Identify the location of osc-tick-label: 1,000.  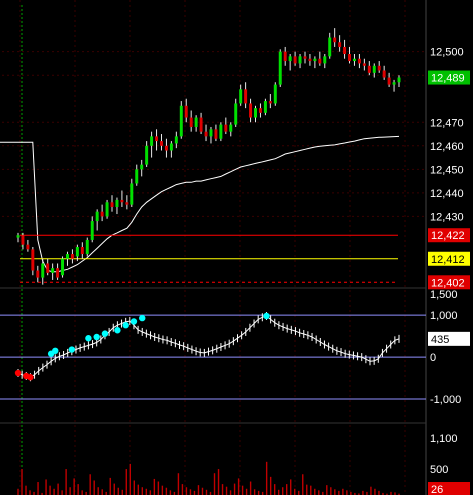
(444, 316).